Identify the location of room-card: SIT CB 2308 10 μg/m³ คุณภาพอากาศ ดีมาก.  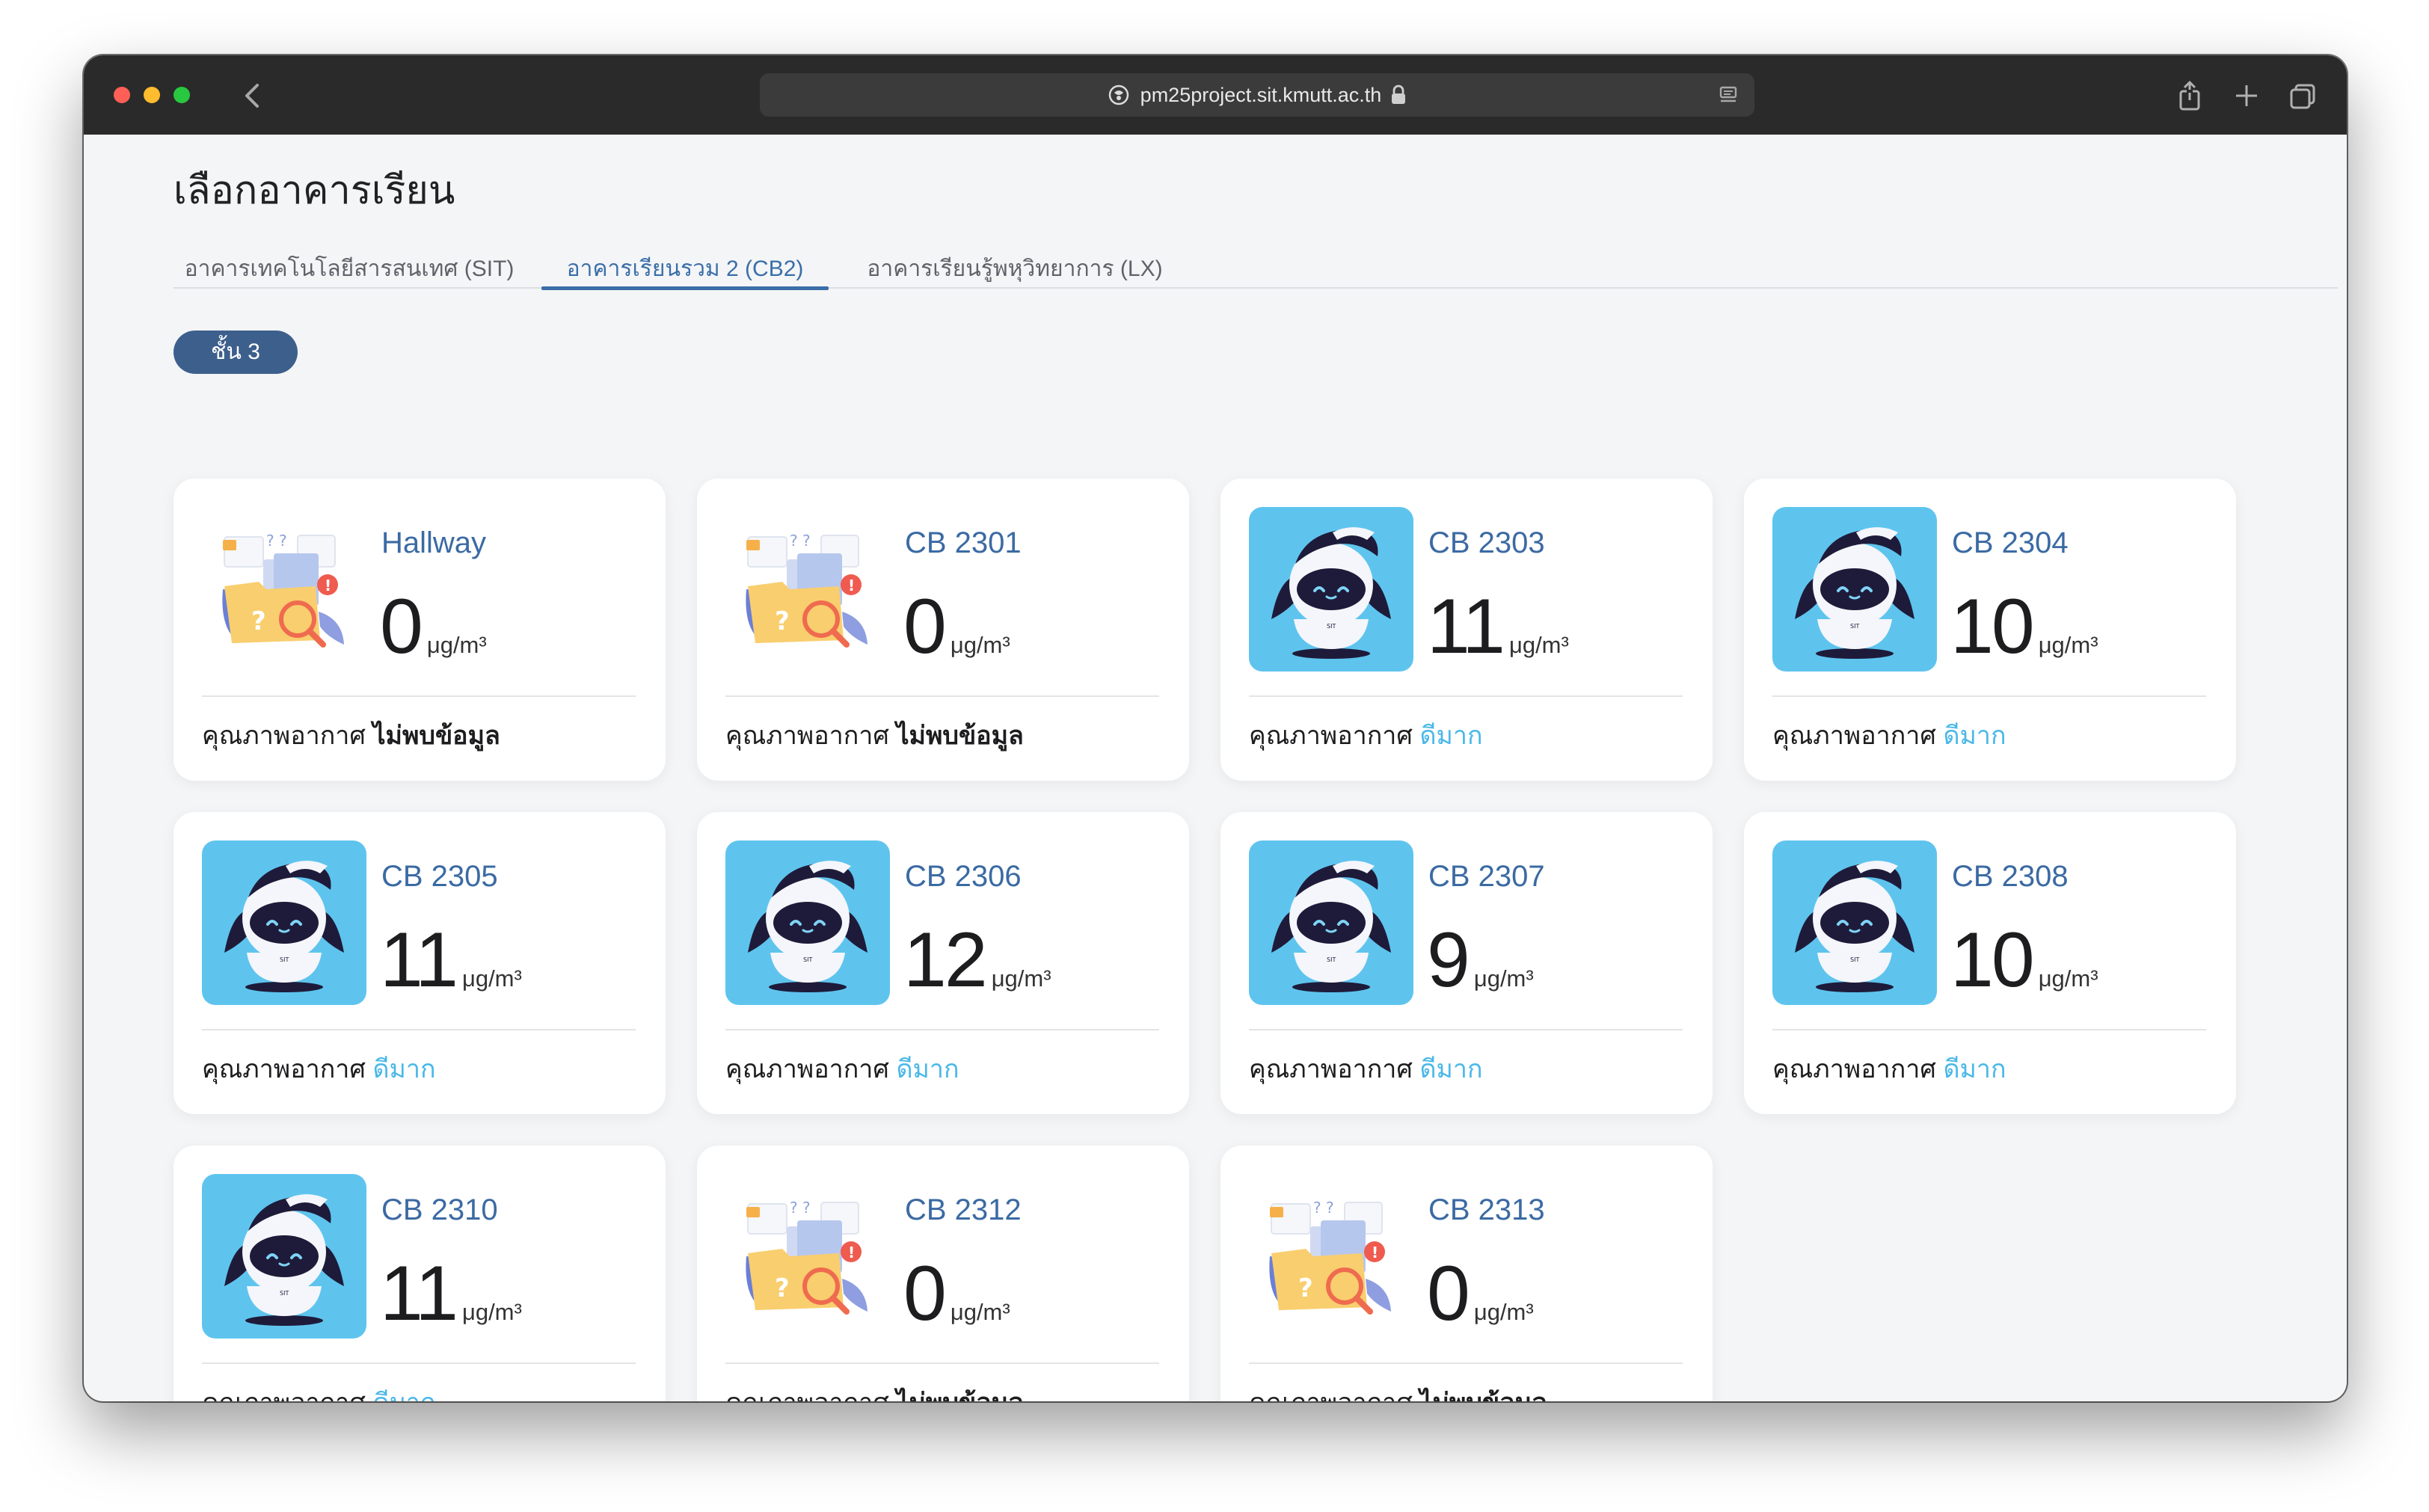
(1990, 963).